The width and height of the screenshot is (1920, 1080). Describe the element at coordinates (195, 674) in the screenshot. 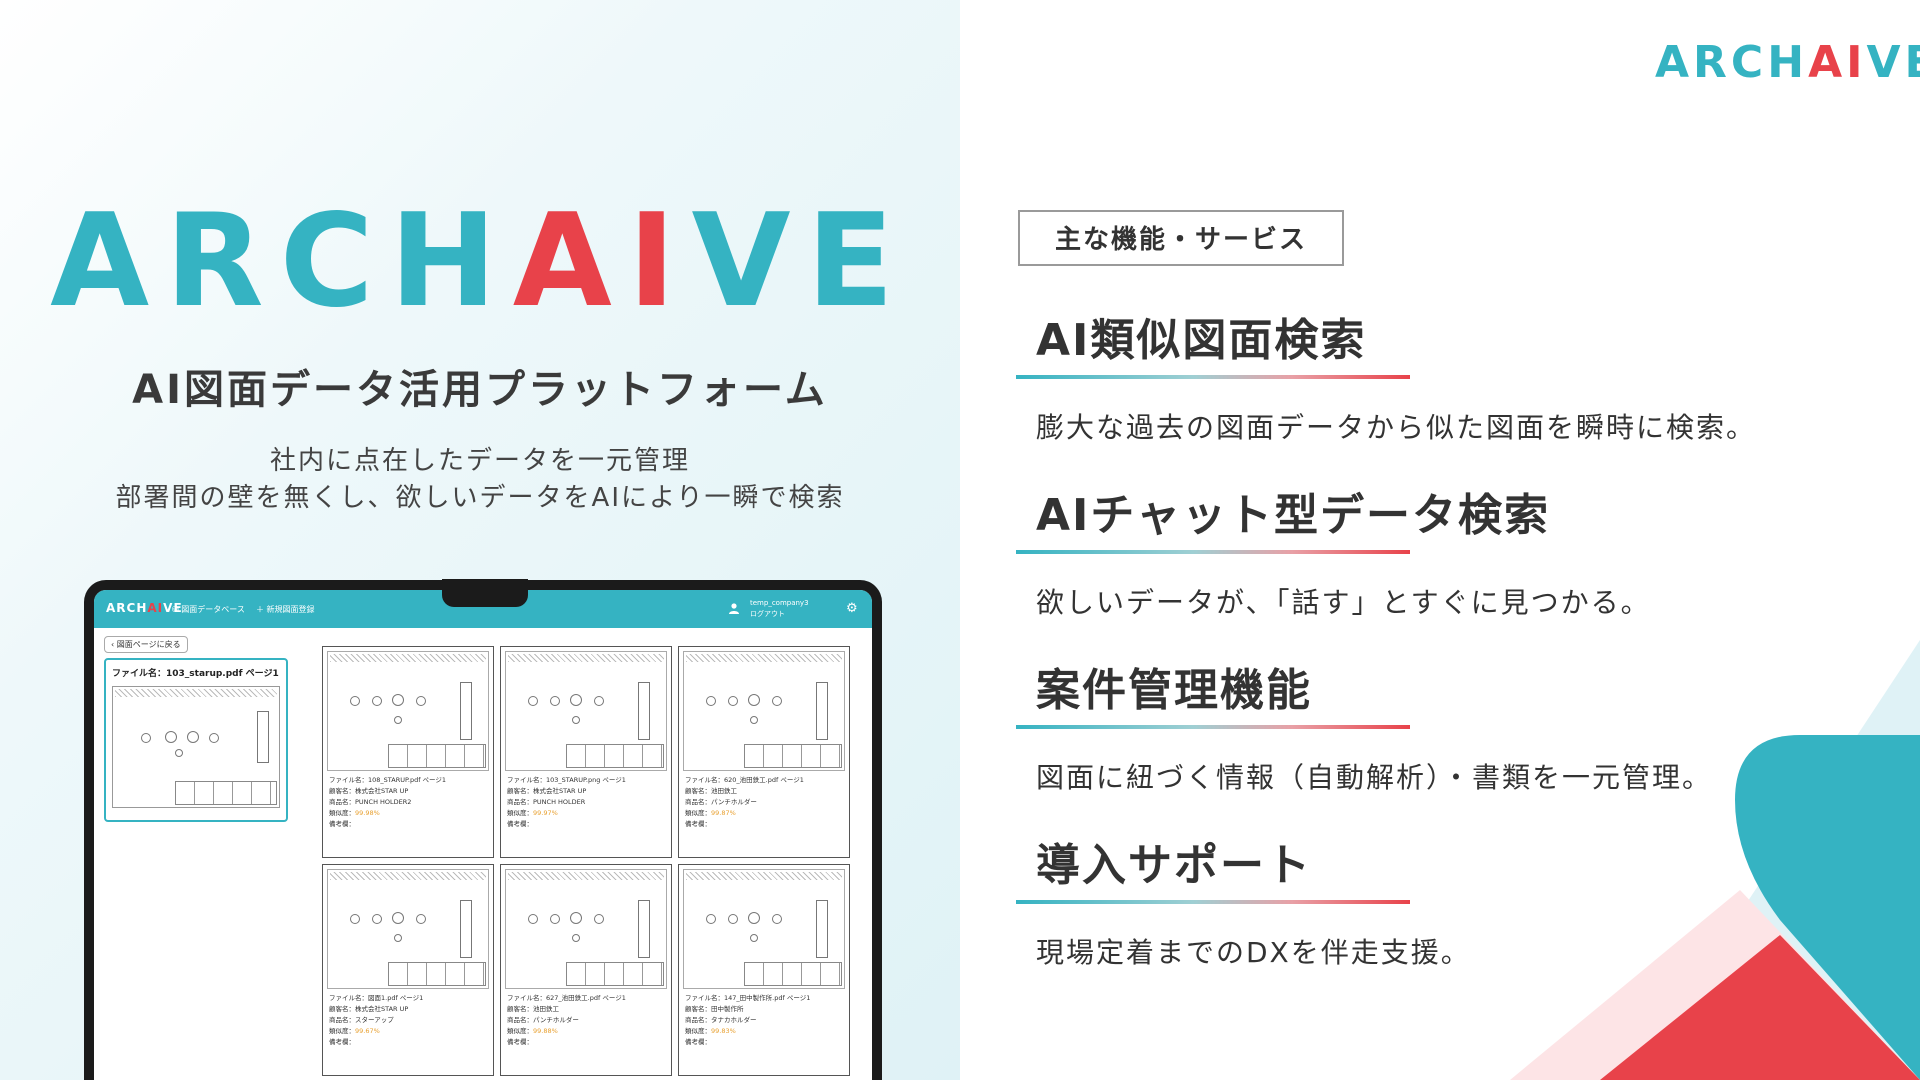

I see `selected-file-name: ファイル名：103_starup.pdf ページ1` at that location.